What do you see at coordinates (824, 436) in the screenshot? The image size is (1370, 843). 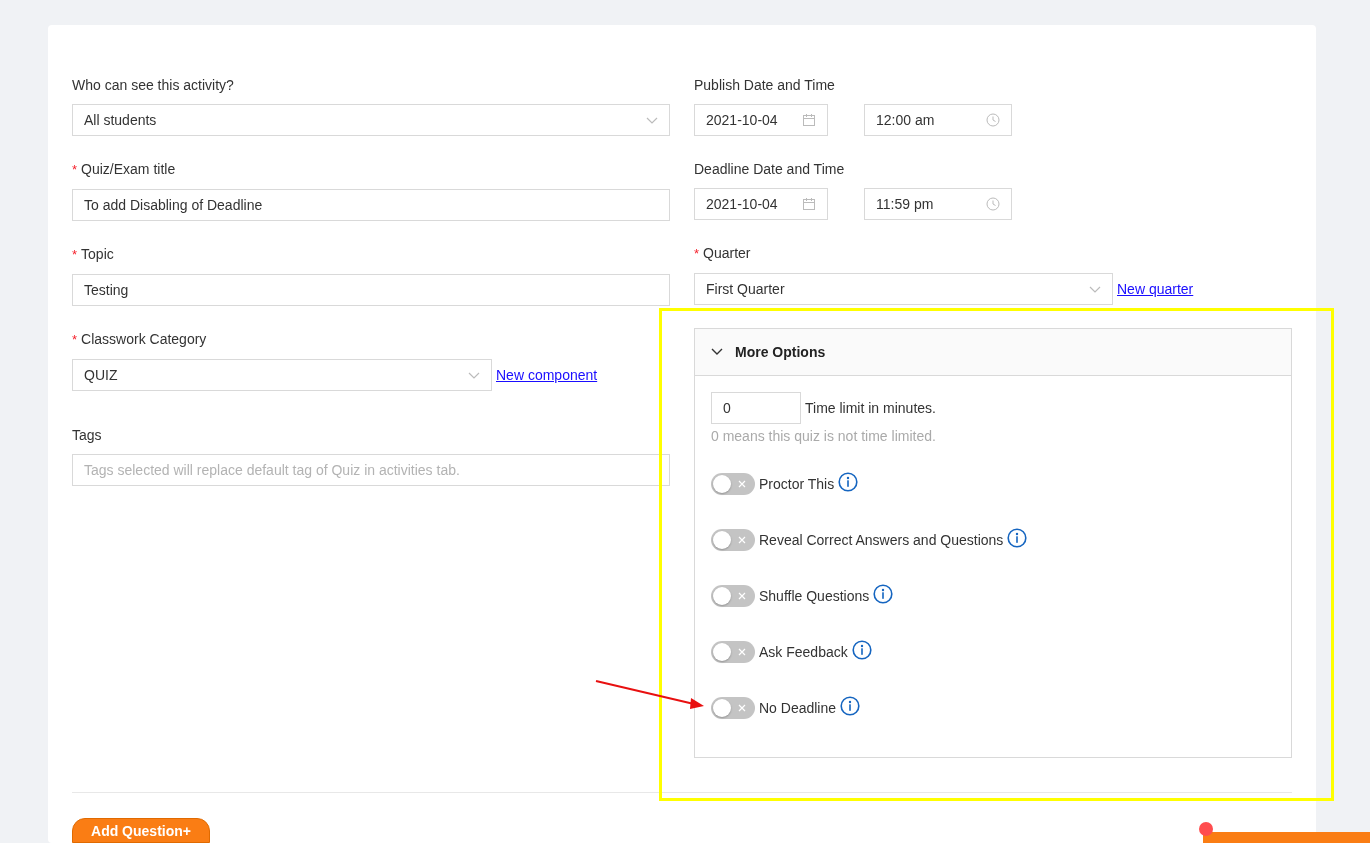 I see `hint-text: 0 means this quiz is not time limited.` at bounding box center [824, 436].